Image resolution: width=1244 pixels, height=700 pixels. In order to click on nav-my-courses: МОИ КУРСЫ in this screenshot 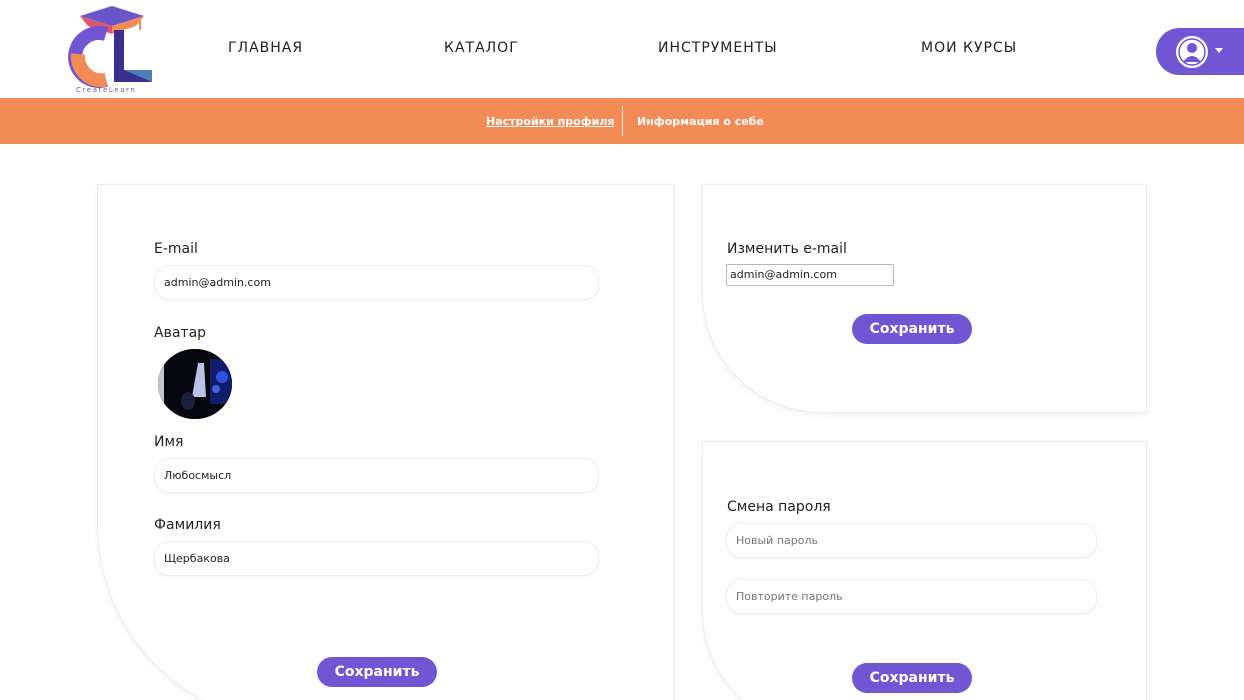, I will do `click(969, 48)`.